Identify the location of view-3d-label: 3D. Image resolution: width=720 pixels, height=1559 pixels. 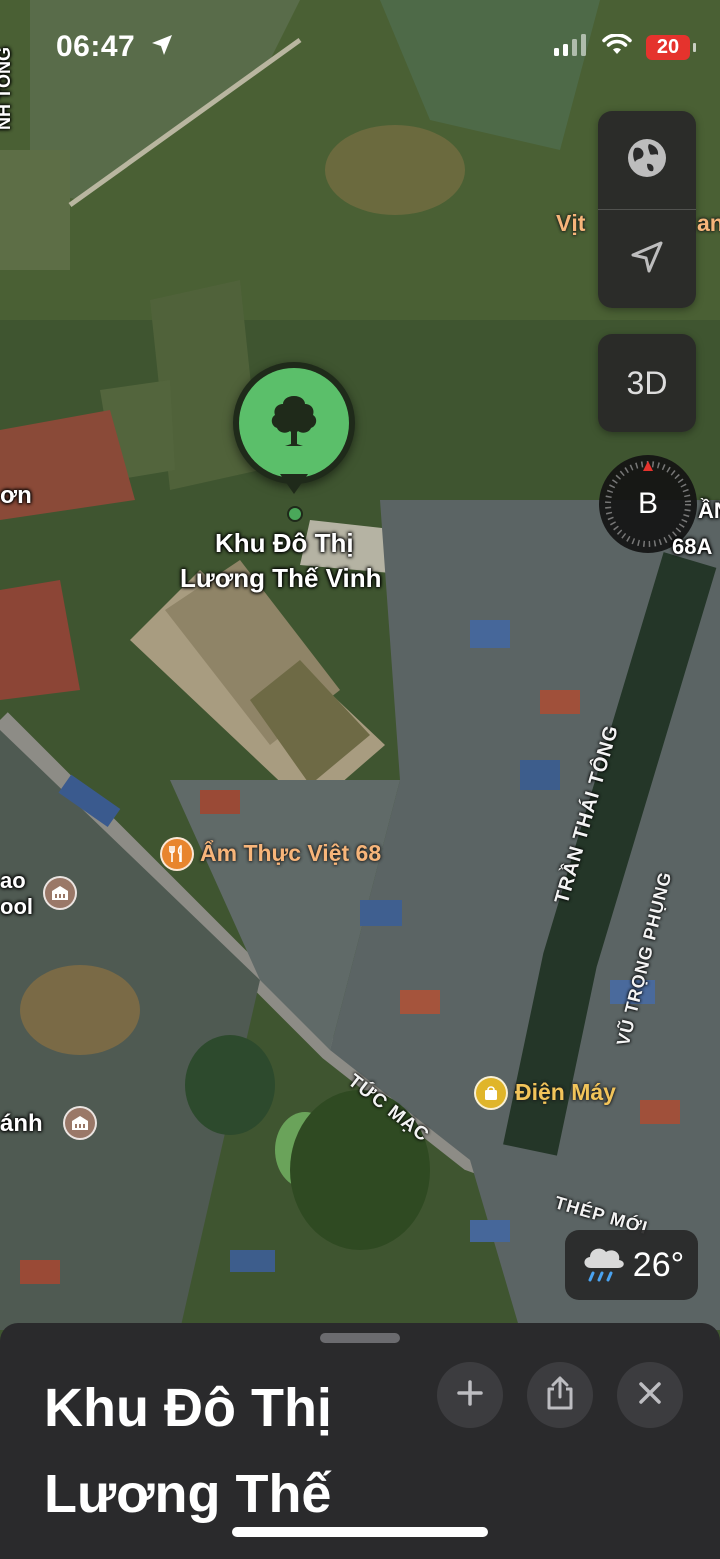
(647, 382).